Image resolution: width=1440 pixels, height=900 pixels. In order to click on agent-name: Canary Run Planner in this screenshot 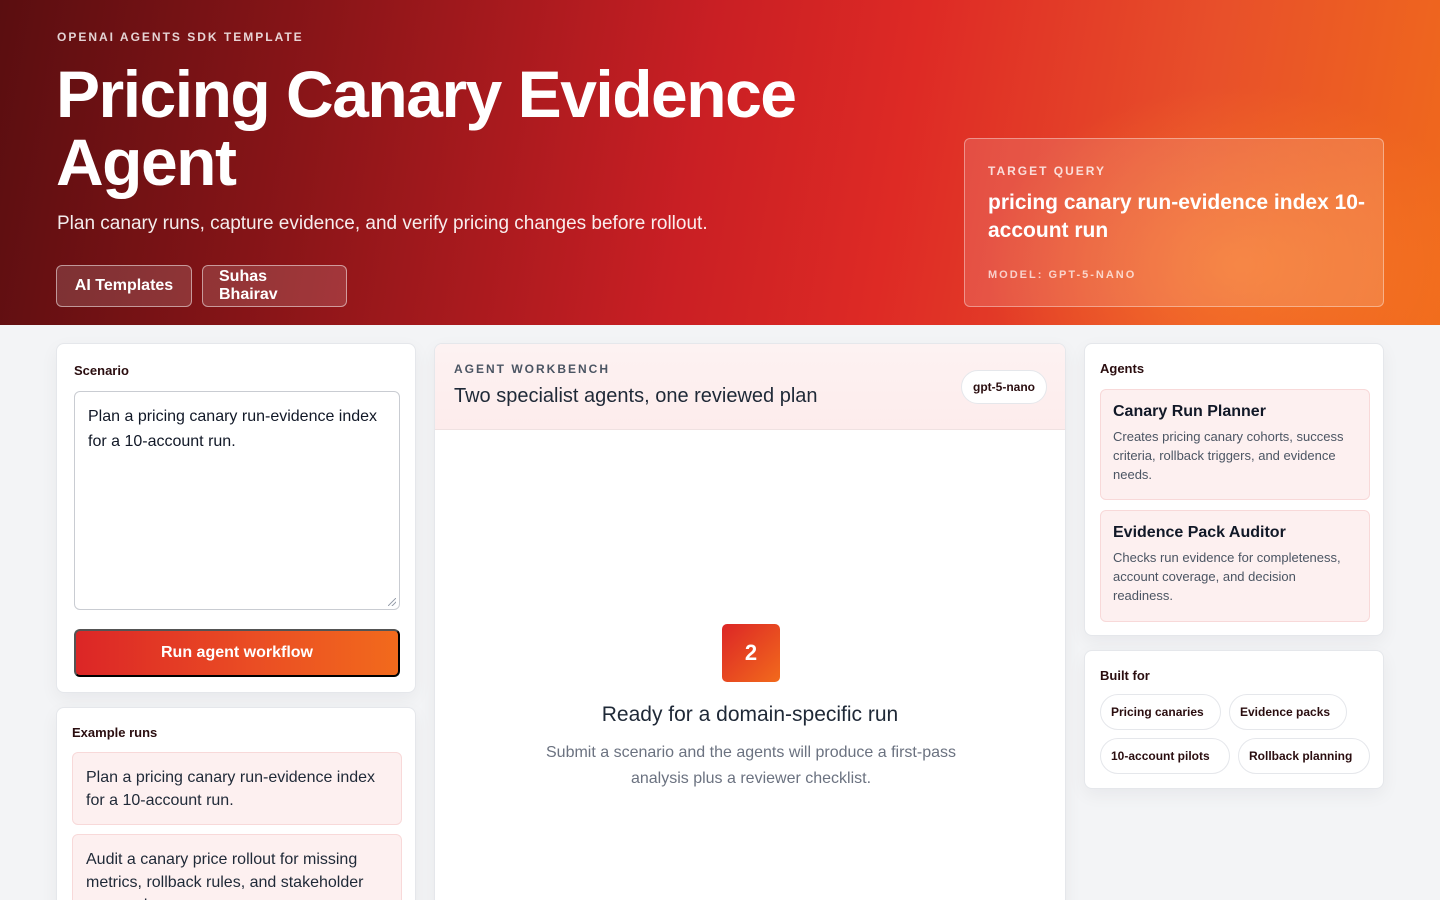, I will do `click(1189, 411)`.